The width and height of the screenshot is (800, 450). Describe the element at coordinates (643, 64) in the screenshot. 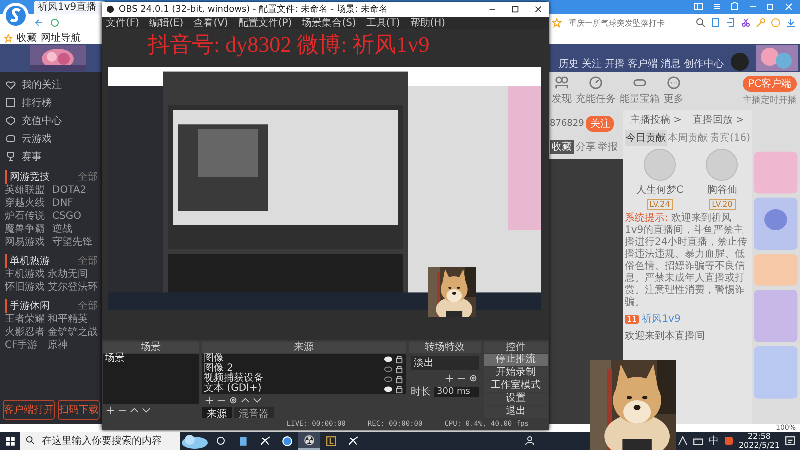

I see `nav-item: 客户端` at that location.